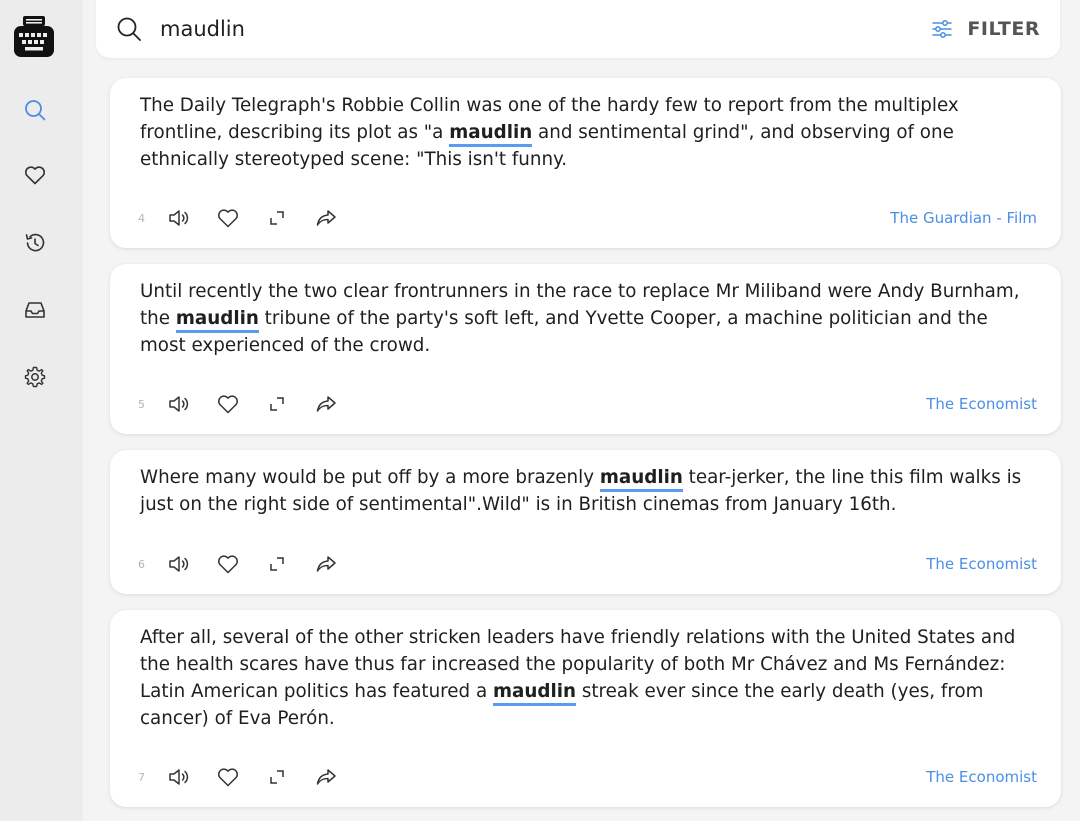  I want to click on sidebar-item-history, so click(35, 243).